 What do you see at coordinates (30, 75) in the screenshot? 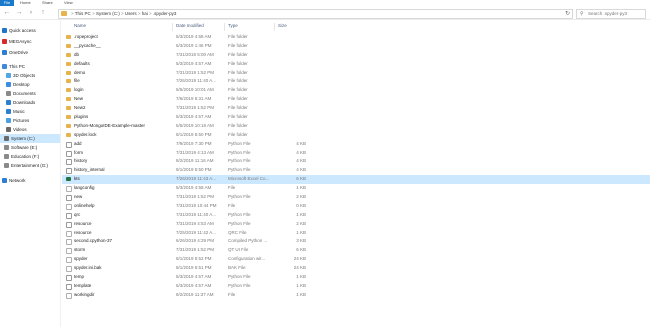
I see `nav-item-3d-objects: 3D Objects` at bounding box center [30, 75].